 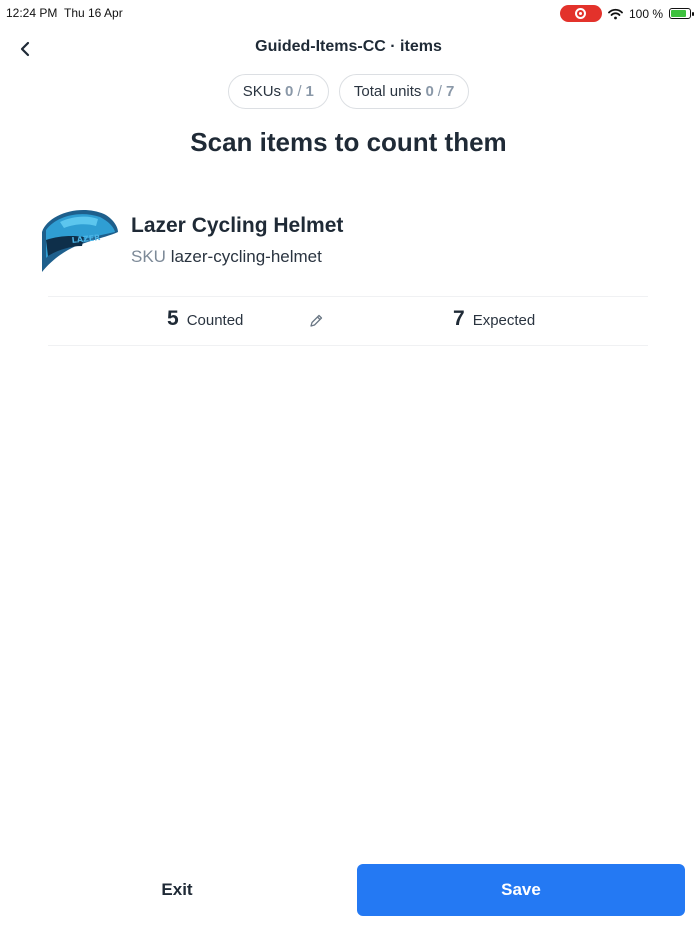 I want to click on product-image: LAZER, so click(x=80, y=241).